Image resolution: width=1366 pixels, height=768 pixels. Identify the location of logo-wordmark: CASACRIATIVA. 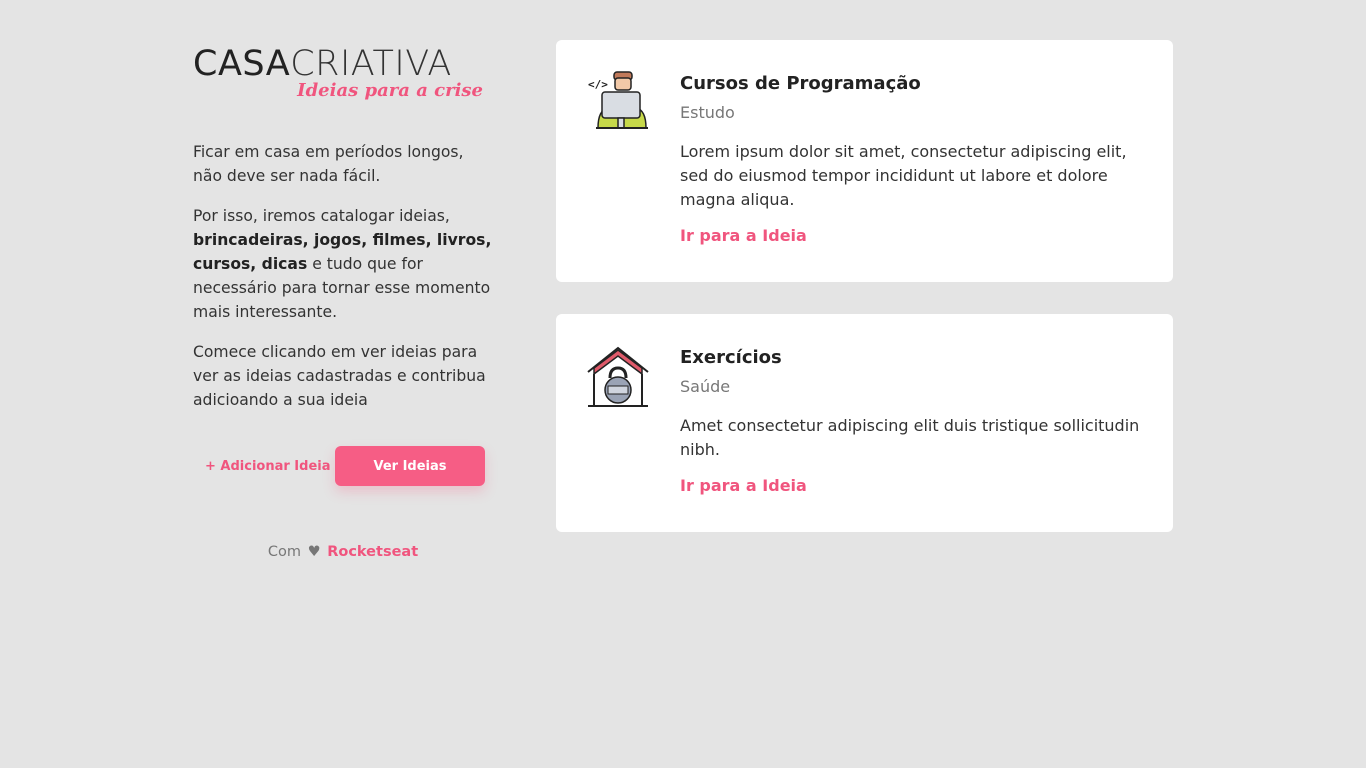
(322, 64).